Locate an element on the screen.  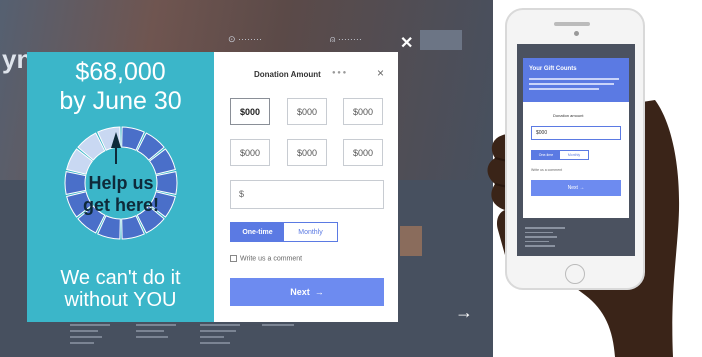
modal-close-icon: ✕ is located at coordinates (406, 43).